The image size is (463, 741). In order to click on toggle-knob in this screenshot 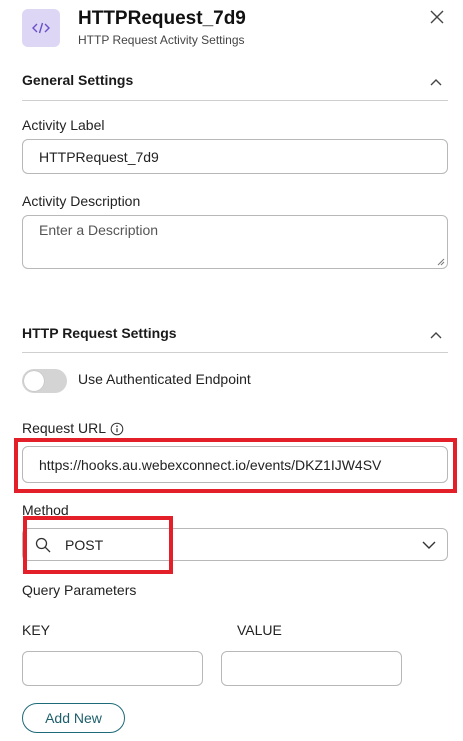, I will do `click(34, 381)`.